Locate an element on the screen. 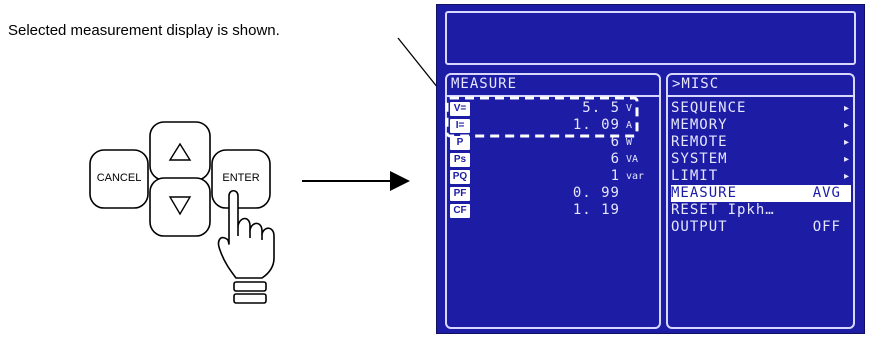  selection-dashed-box is located at coordinates (542, 117).